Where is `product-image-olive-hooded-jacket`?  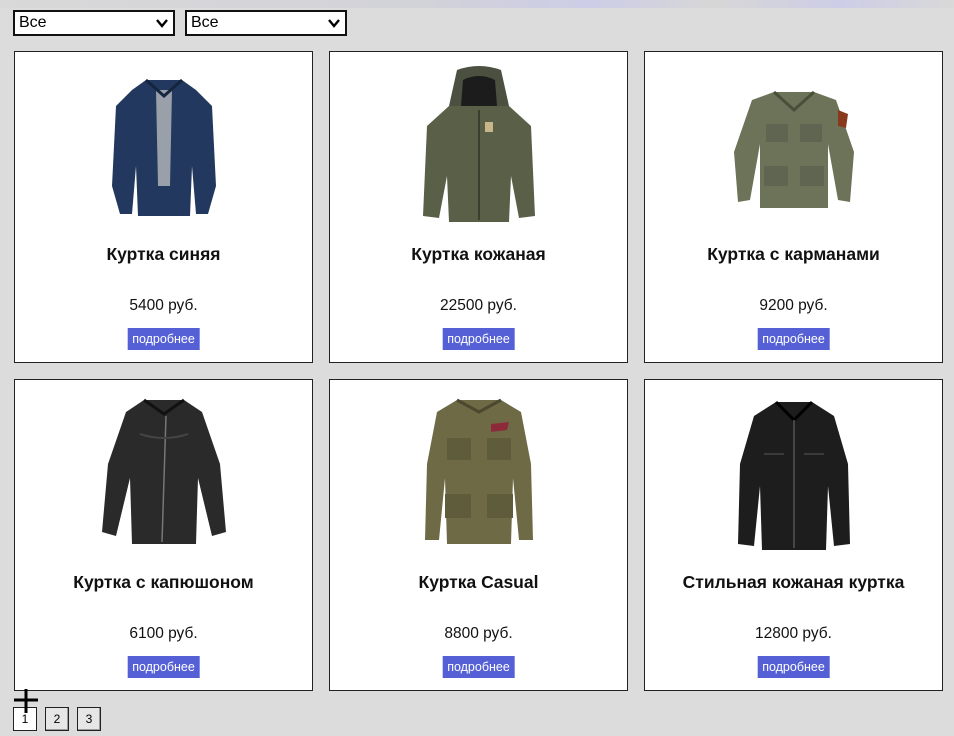
product-image-olive-hooded-jacket is located at coordinates (478, 146).